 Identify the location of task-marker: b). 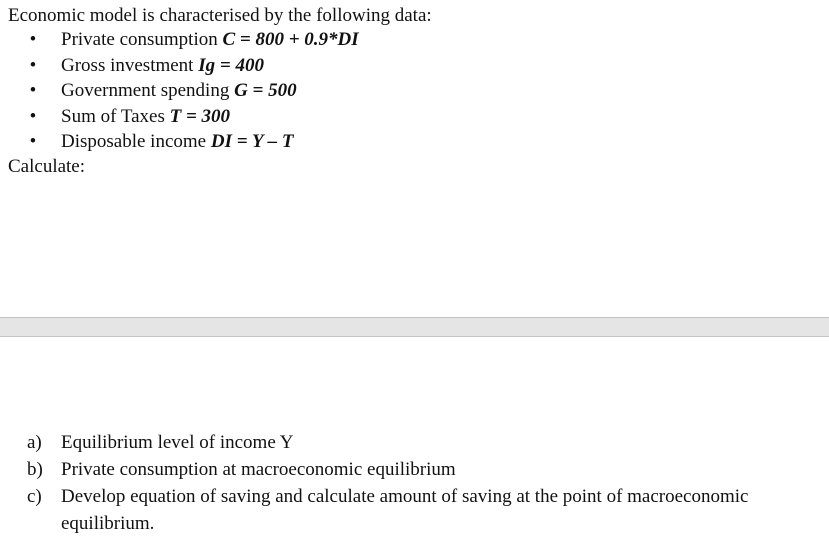
(35, 469).